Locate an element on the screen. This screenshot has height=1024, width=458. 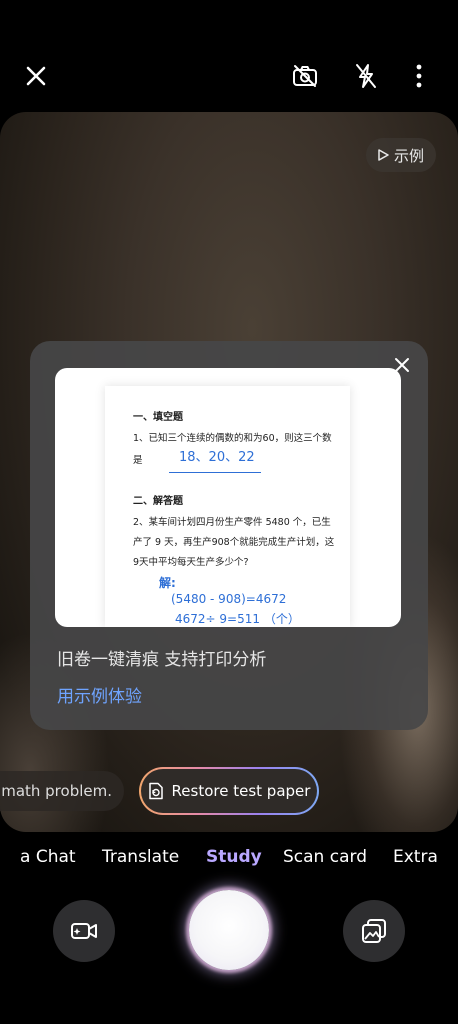
example-button: 示例 is located at coordinates (400, 155).